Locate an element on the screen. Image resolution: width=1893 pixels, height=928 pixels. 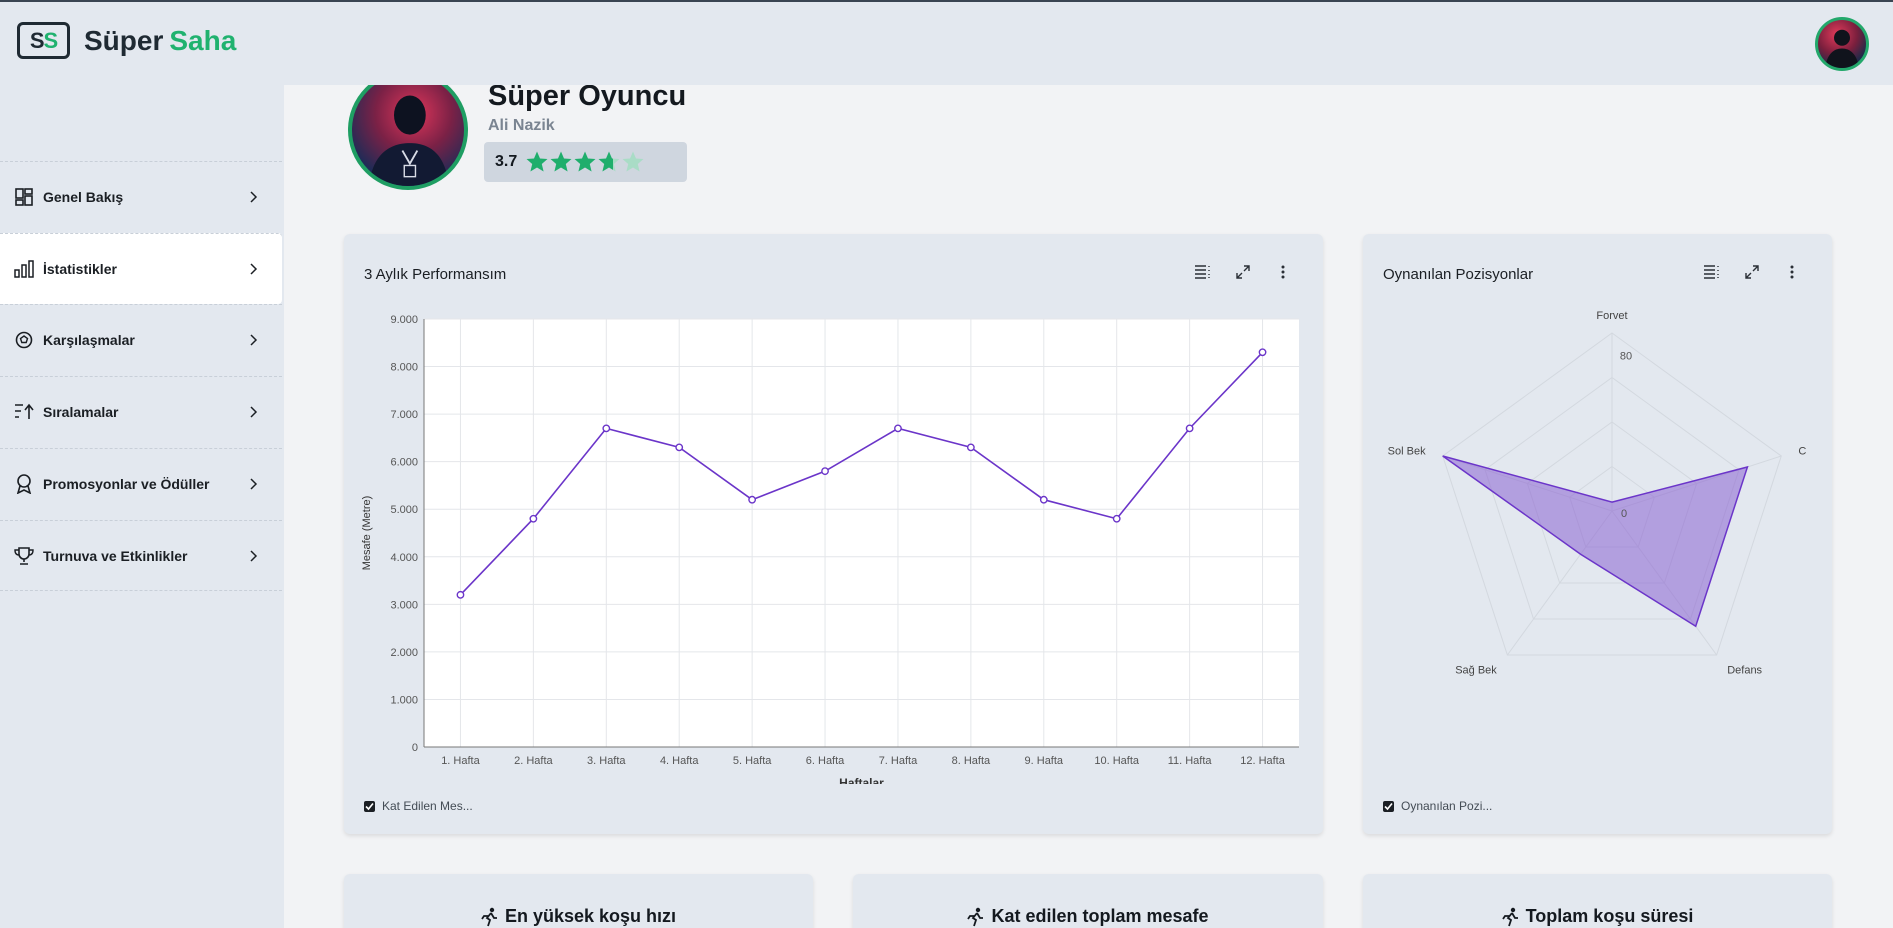
card-toolbar is located at coordinates (1243, 272).